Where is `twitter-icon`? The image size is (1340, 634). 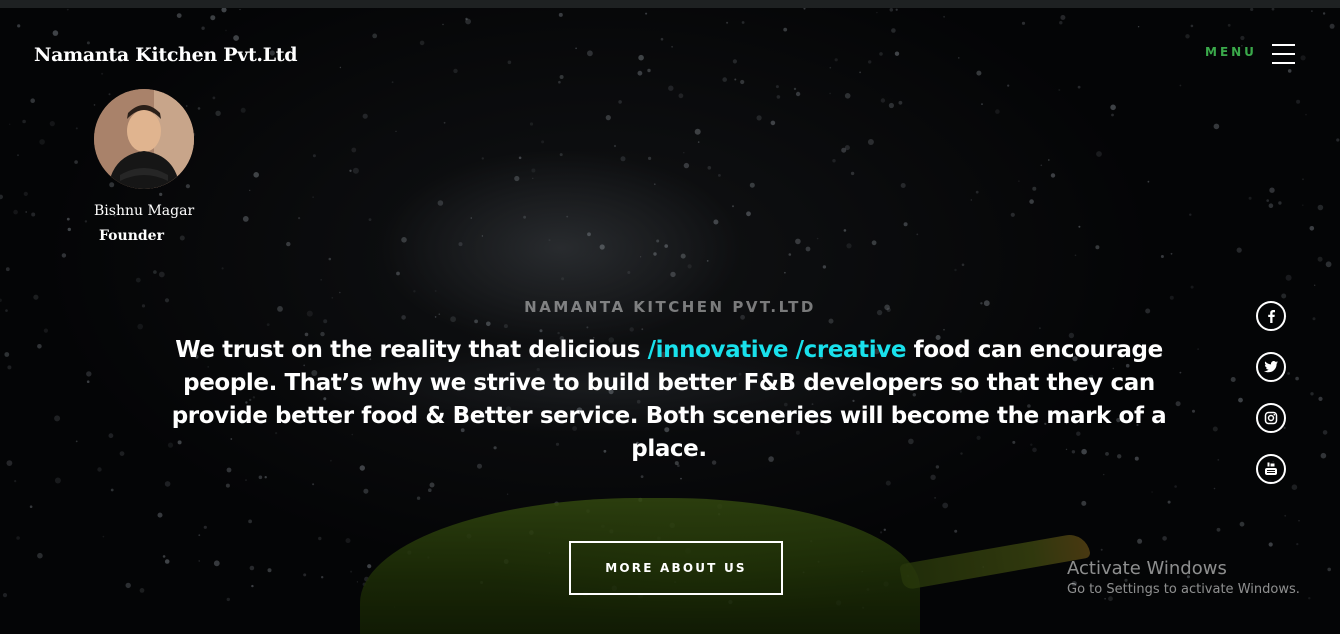
twitter-icon is located at coordinates (1271, 367).